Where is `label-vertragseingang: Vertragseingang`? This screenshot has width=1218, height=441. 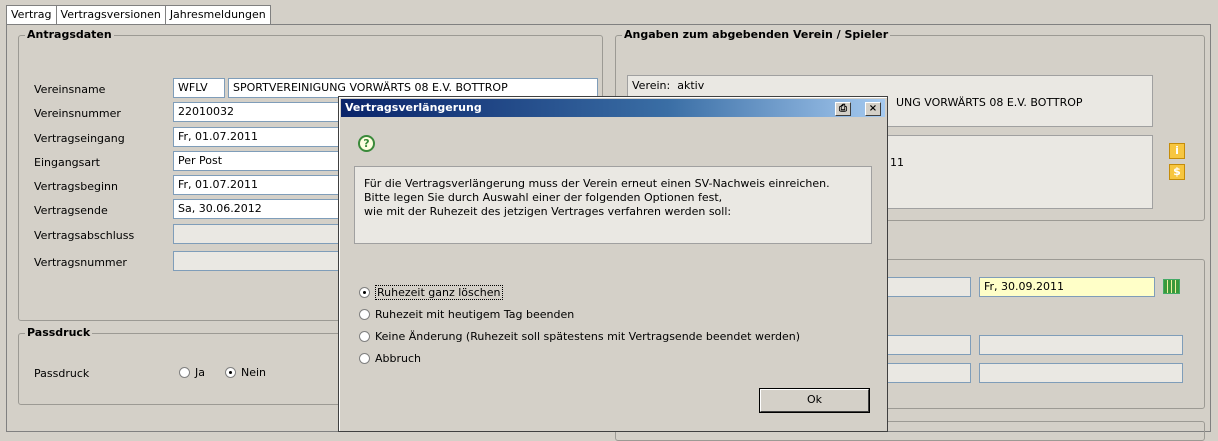
label-vertragseingang: Vertragseingang is located at coordinates (79, 138).